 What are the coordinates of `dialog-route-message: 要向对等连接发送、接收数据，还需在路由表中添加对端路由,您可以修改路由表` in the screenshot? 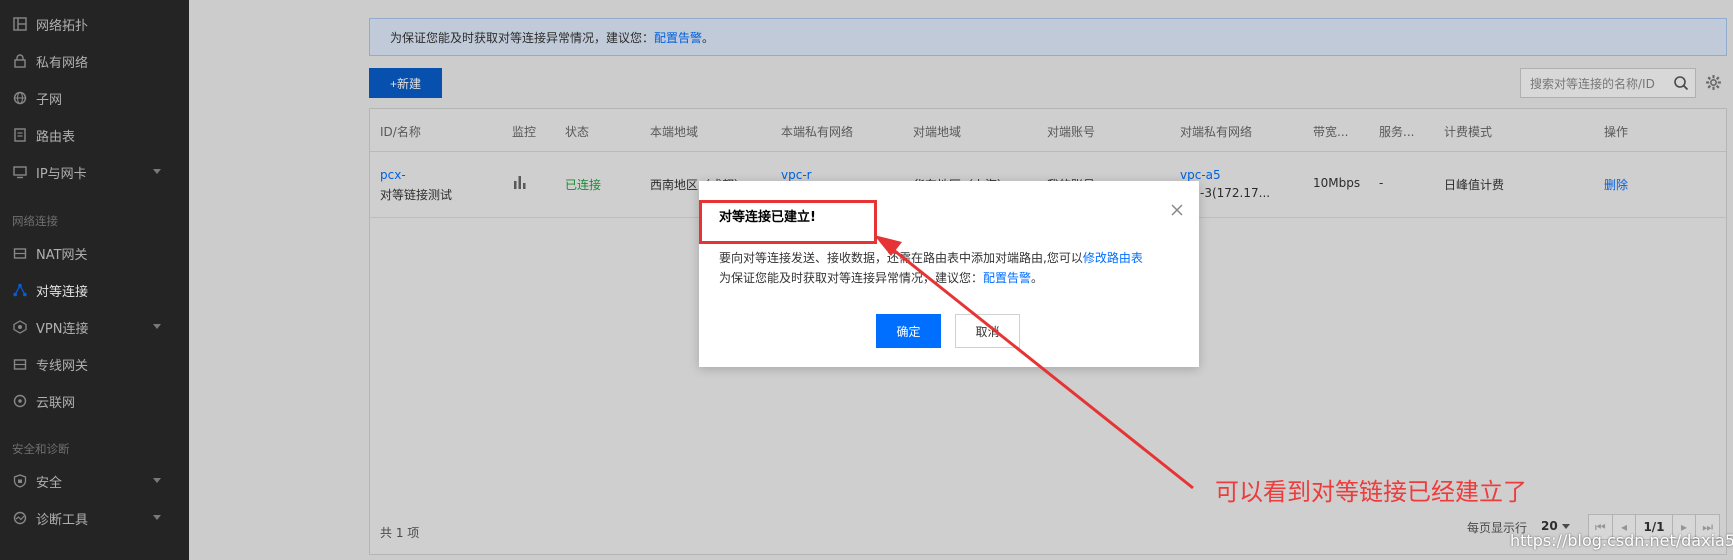 It's located at (931, 257).